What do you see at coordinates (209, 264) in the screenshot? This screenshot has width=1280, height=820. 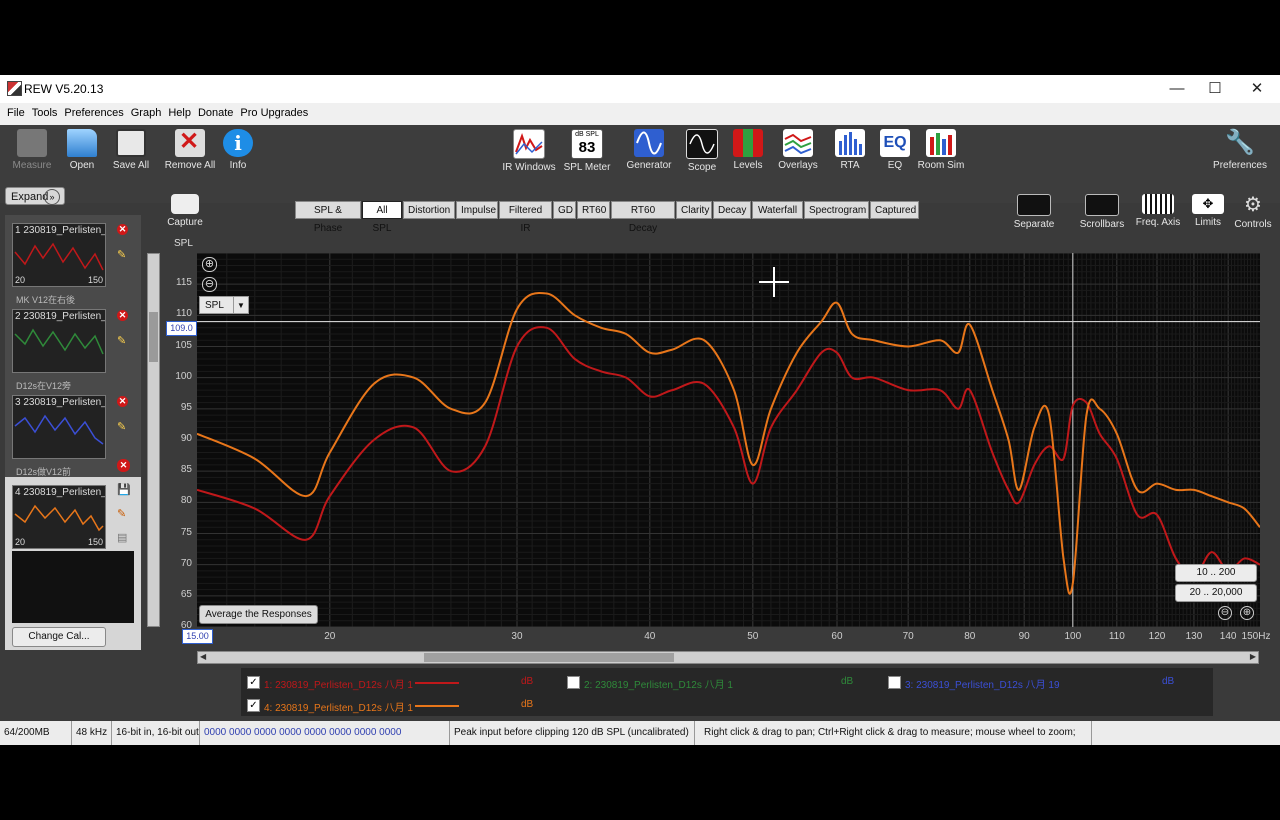 I see `zoom-in-icon: ⊕` at bounding box center [209, 264].